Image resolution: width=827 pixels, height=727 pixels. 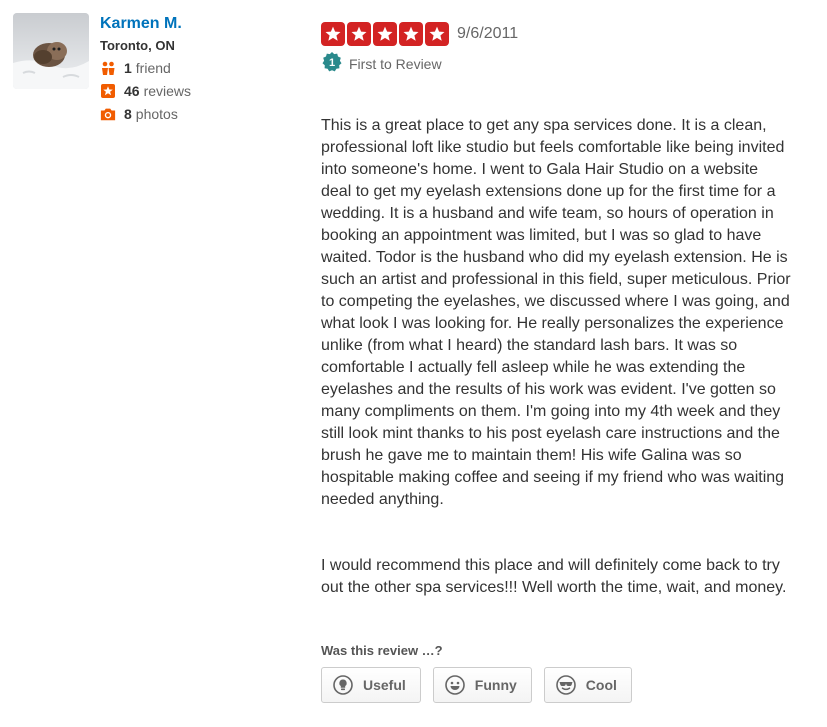 I want to click on funny-button: Funny, so click(x=482, y=685).